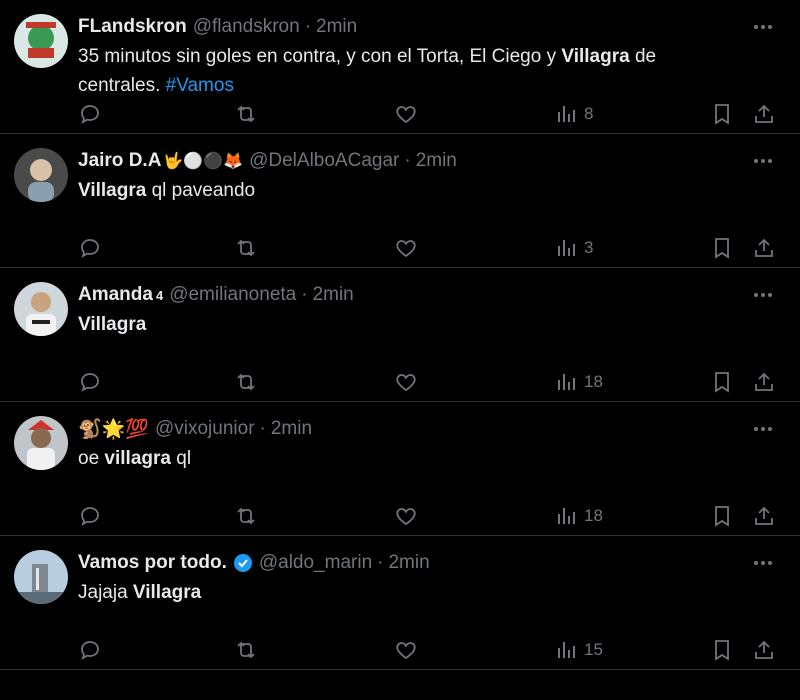 Image resolution: width=800 pixels, height=700 pixels. Describe the element at coordinates (430, 650) in the screenshot. I see `action-bar: 15` at that location.